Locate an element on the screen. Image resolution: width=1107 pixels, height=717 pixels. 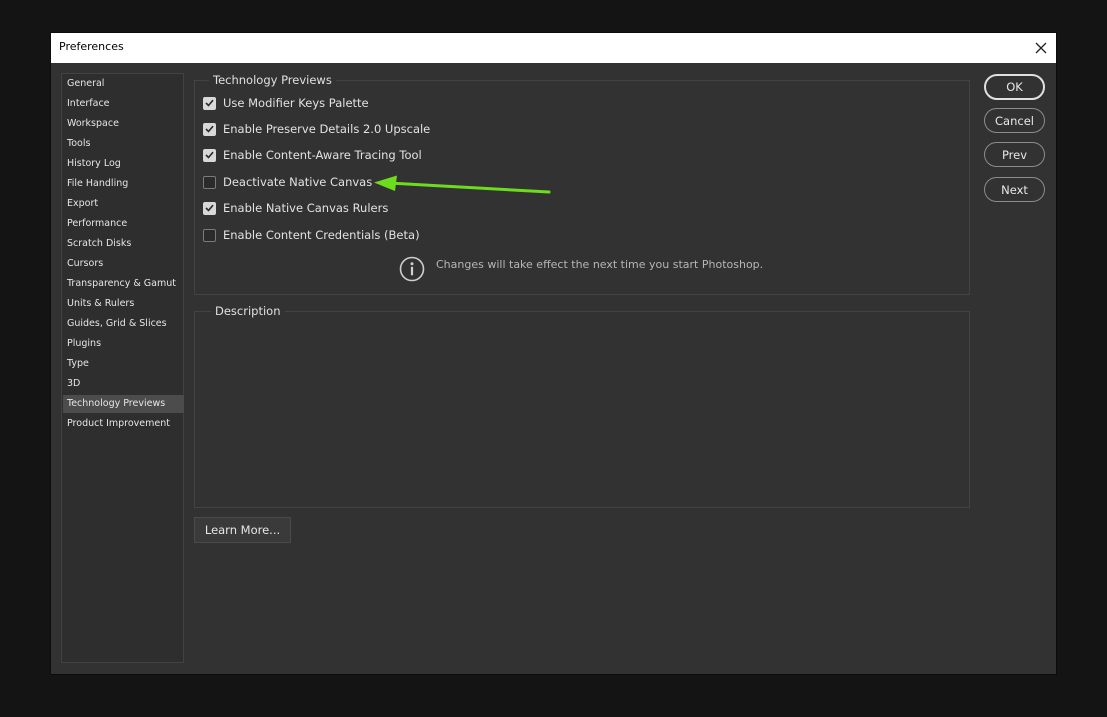
option-use-modifier-keys-palette: Use Modifier Keys Palette is located at coordinates (286, 103).